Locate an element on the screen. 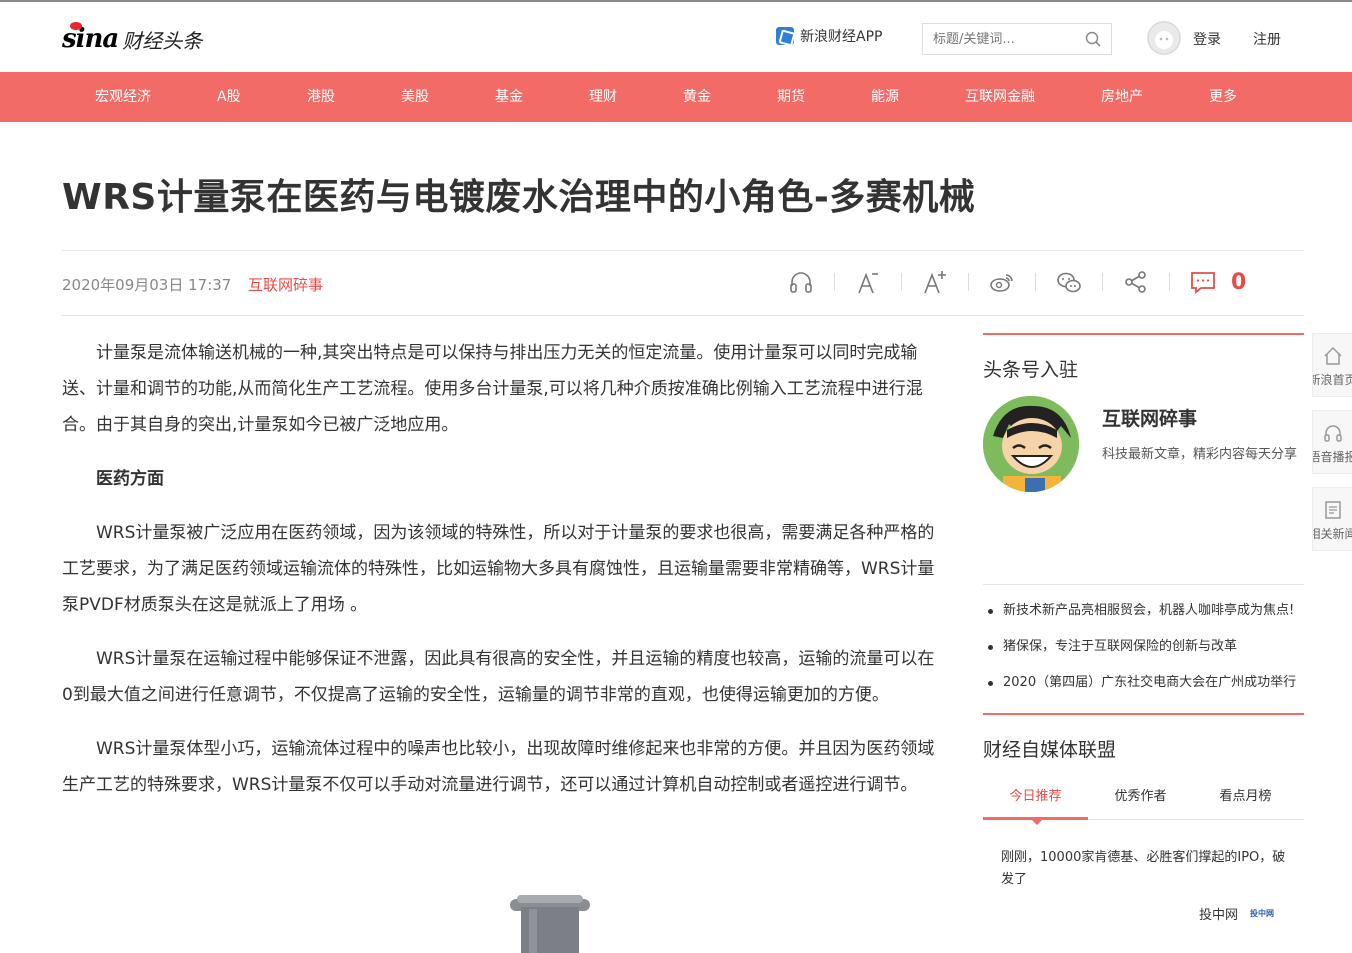 The height and width of the screenshot is (953, 1352). media-union-tabs: 今日推荐 优秀作者 看点月榜 is located at coordinates (1143, 800).